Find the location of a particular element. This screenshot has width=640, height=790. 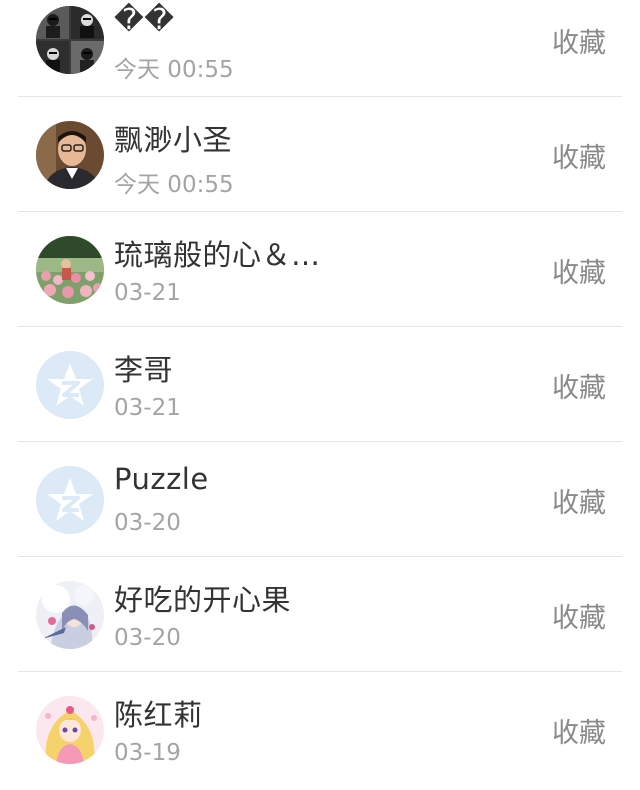

contact-name: �� is located at coordinates (144, 19).